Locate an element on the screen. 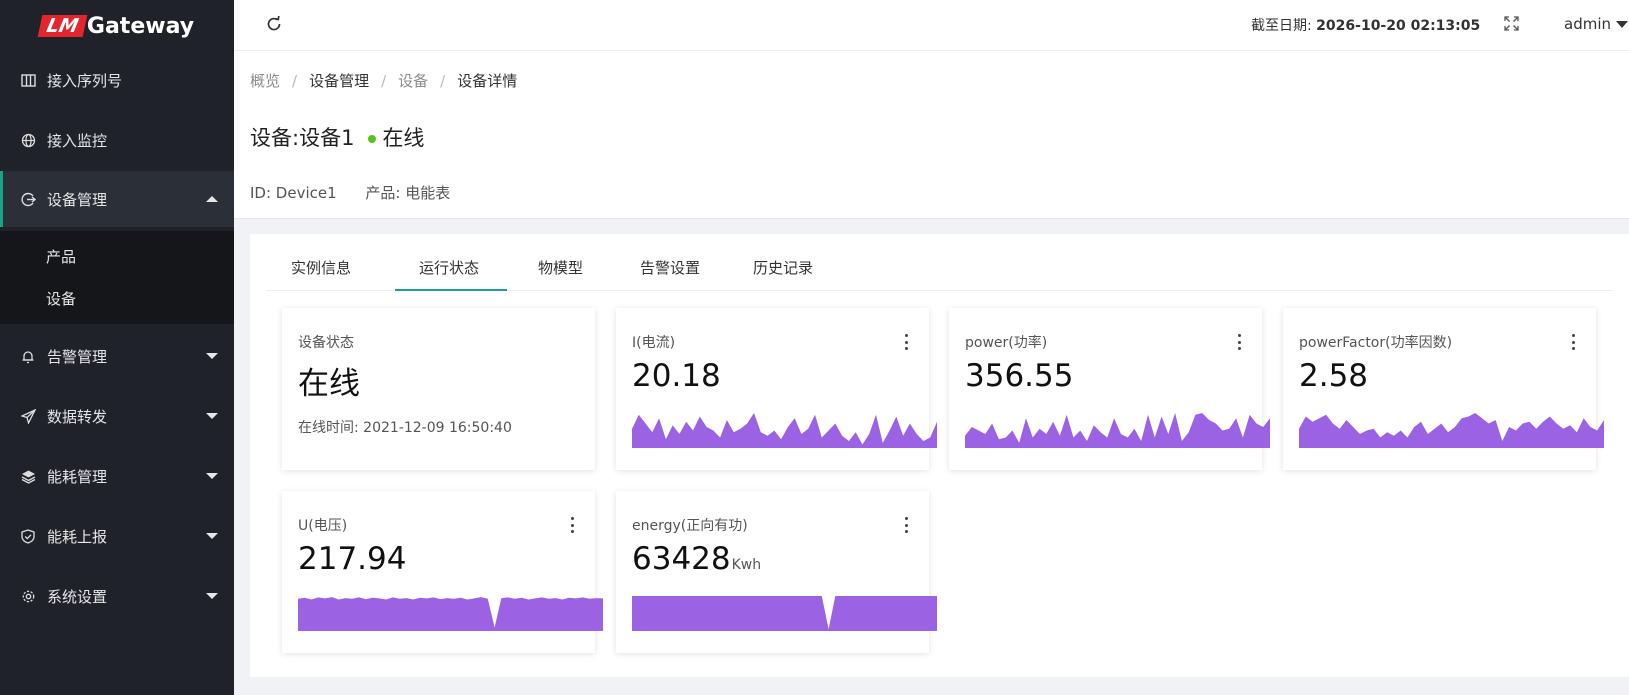  metric-value: 356.55 is located at coordinates (1019, 376).